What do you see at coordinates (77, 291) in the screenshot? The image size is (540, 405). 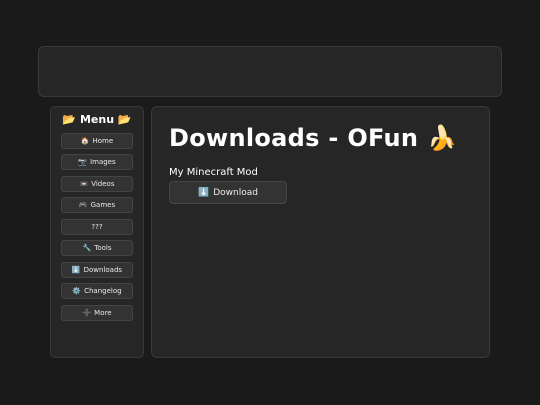 I see `gear-icon: ⚙️` at bounding box center [77, 291].